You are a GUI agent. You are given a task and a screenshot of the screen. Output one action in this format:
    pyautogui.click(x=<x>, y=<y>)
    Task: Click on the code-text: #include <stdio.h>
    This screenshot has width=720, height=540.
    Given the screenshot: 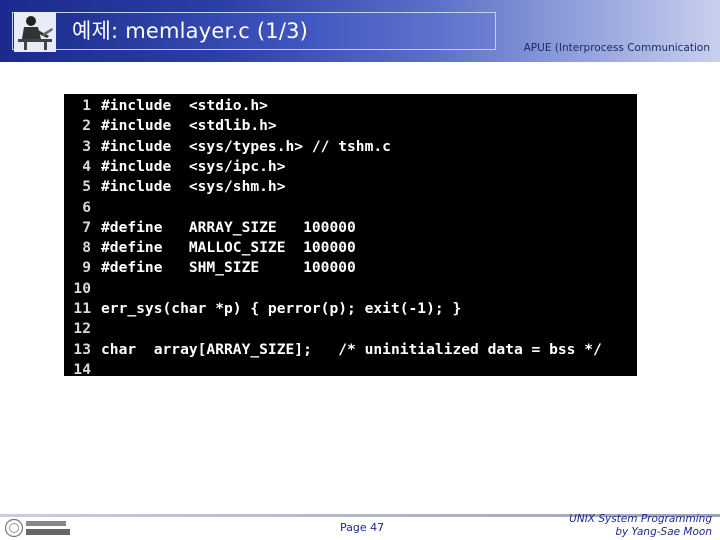 What is the action you would take?
    pyautogui.click(x=184, y=105)
    